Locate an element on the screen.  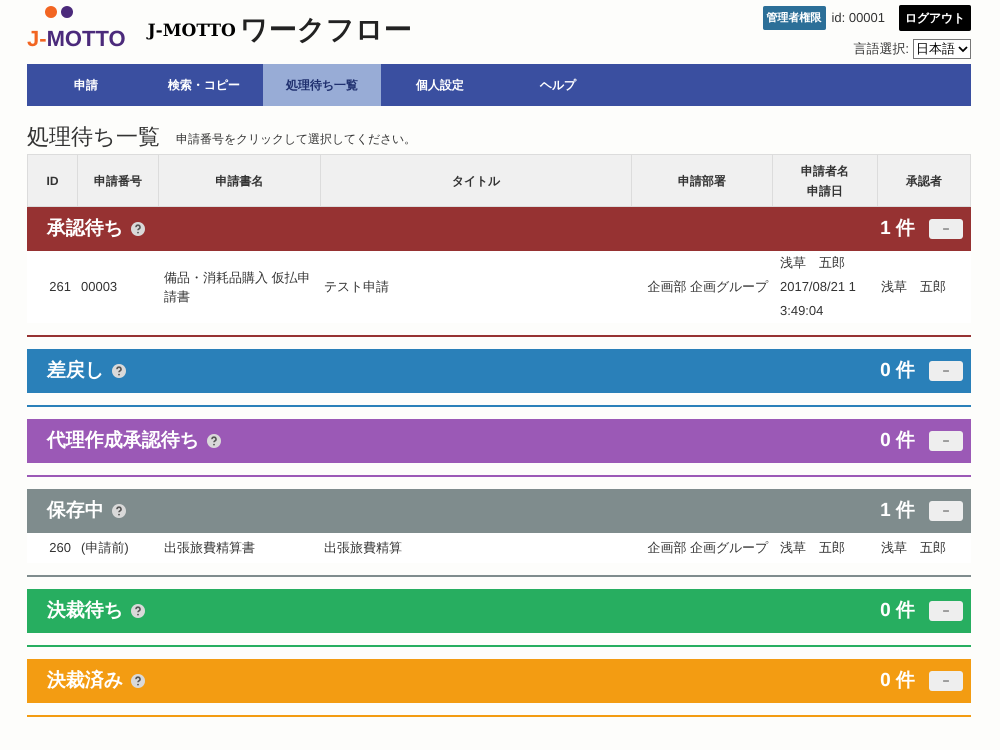
language-select: 日本語 is located at coordinates (942, 49).